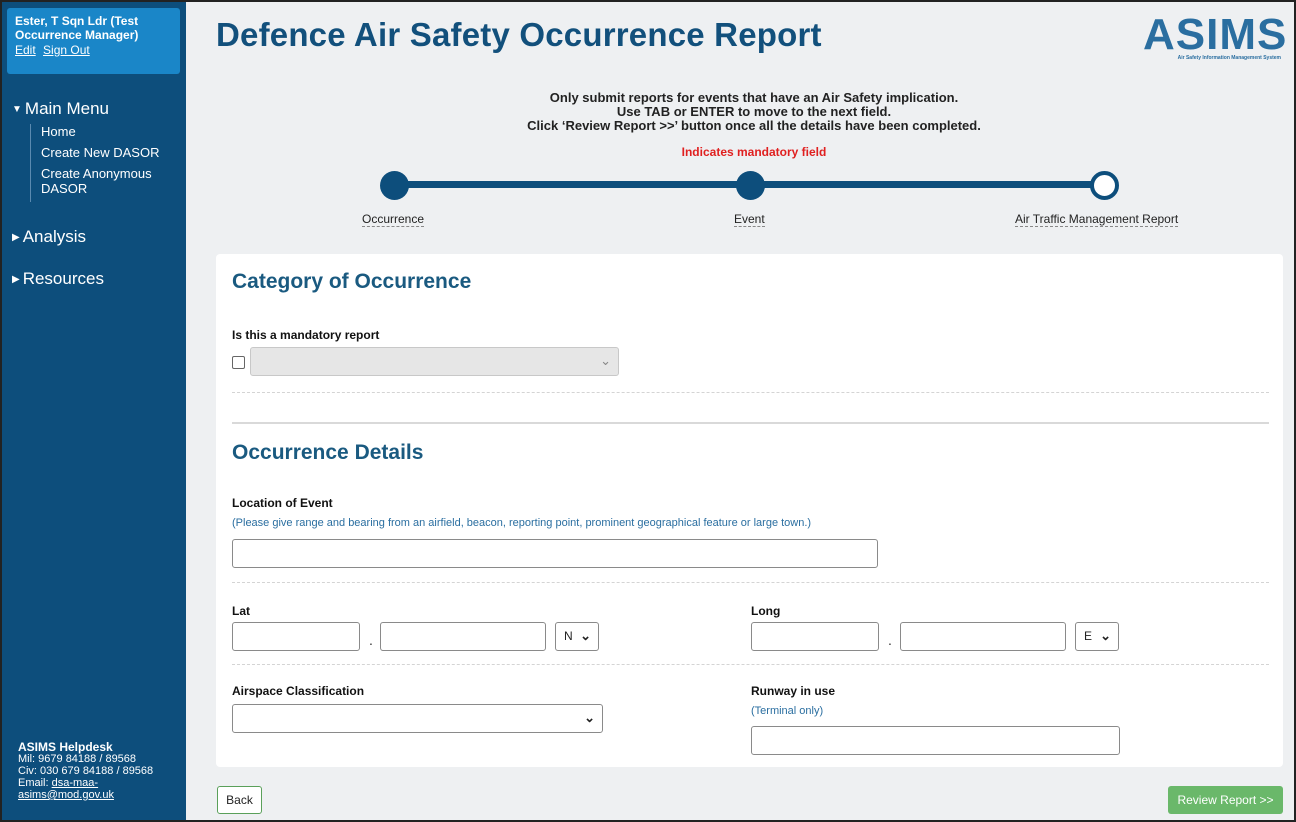 This screenshot has height=822, width=1296. Describe the element at coordinates (393, 219) in the screenshot. I see `step-label-occurrence: Occurrence` at that location.